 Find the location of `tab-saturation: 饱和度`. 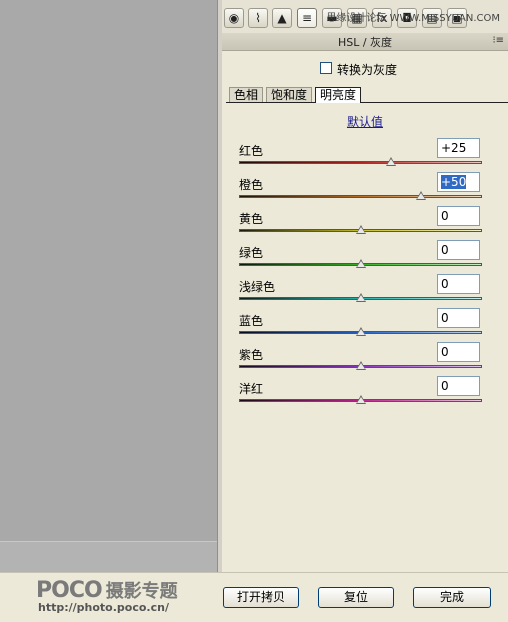

tab-saturation: 饱和度 is located at coordinates (289, 94).